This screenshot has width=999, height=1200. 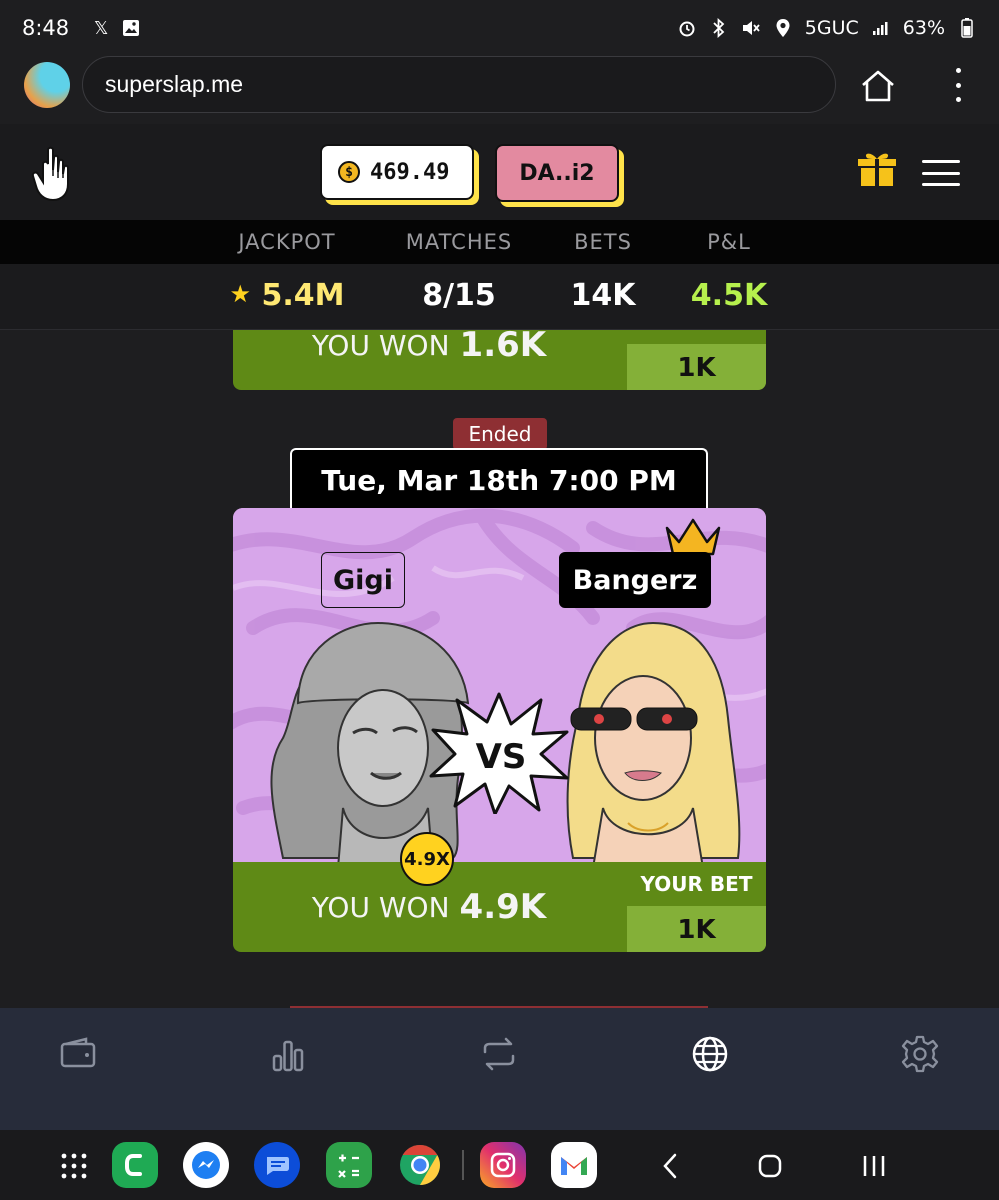 I want to click on status-time: 8:48, so click(x=46, y=28).